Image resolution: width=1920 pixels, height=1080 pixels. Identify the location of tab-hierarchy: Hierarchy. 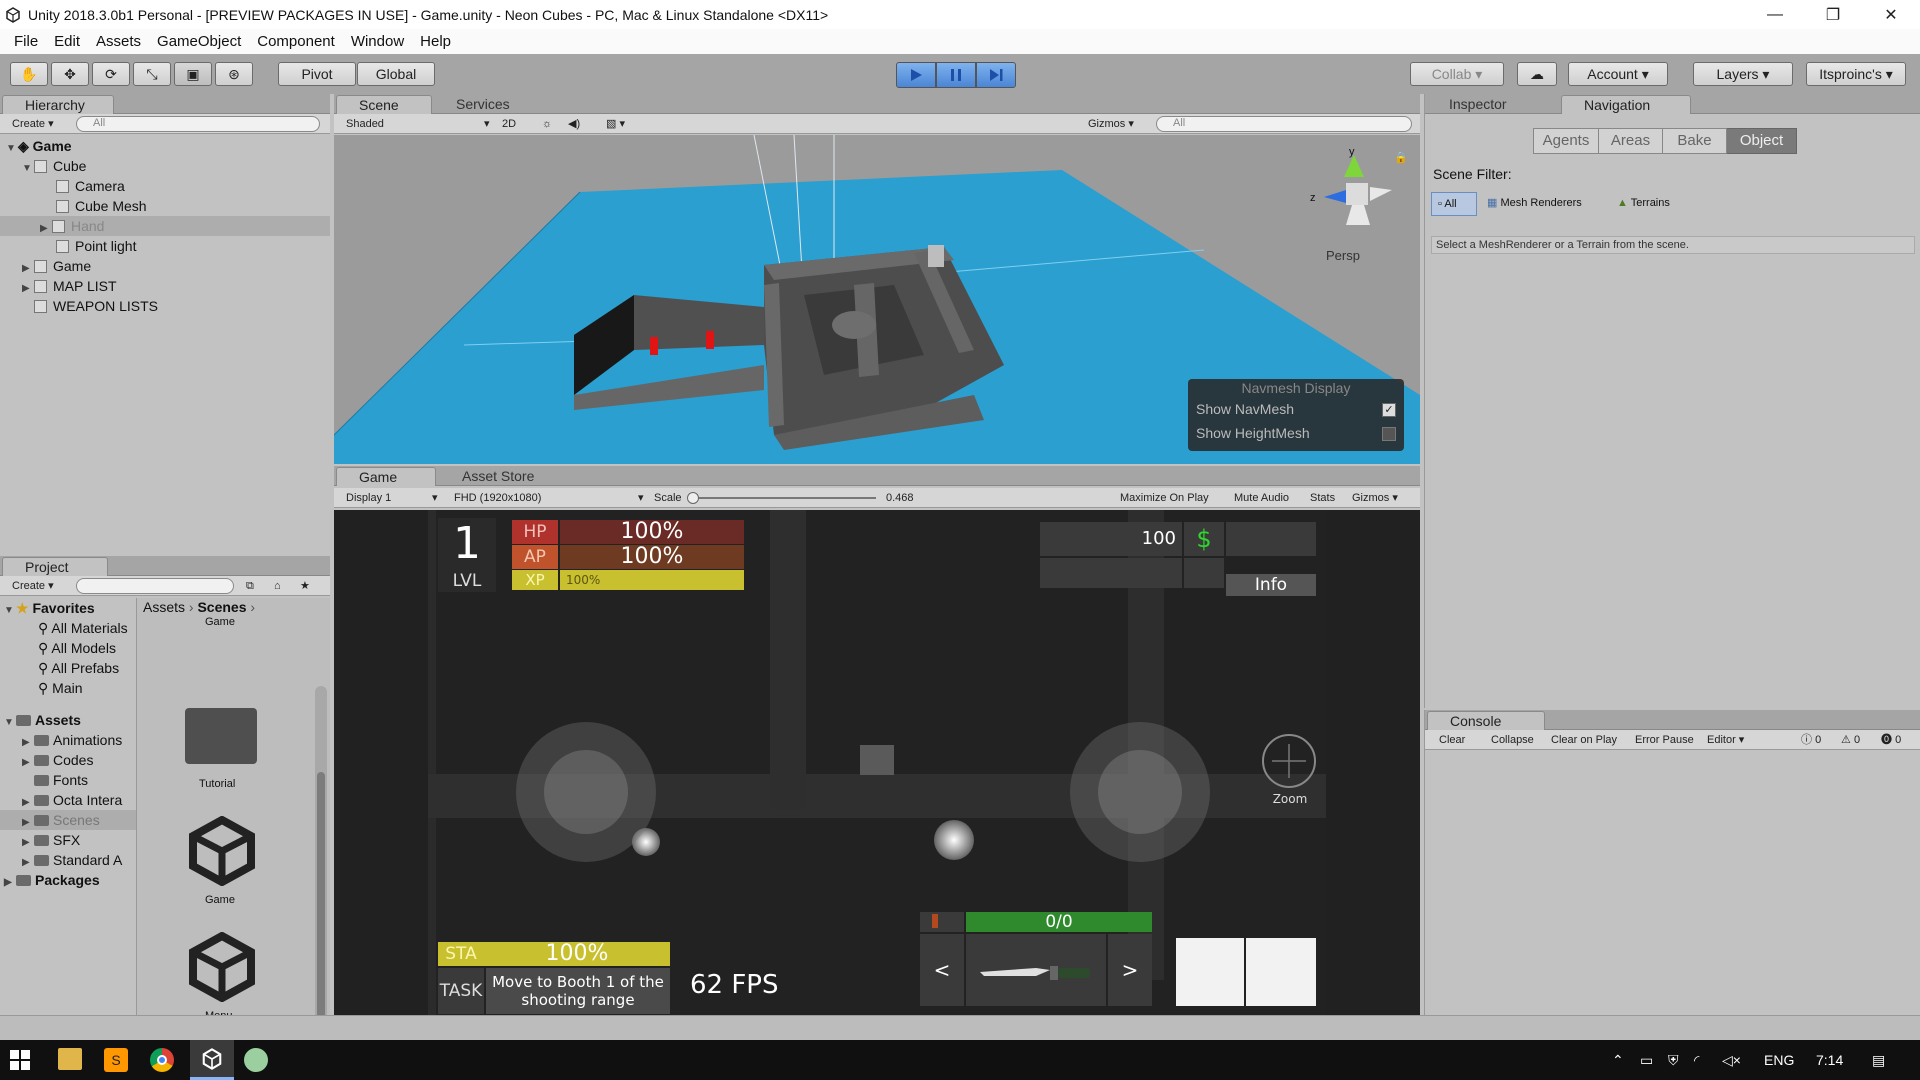
(58, 104).